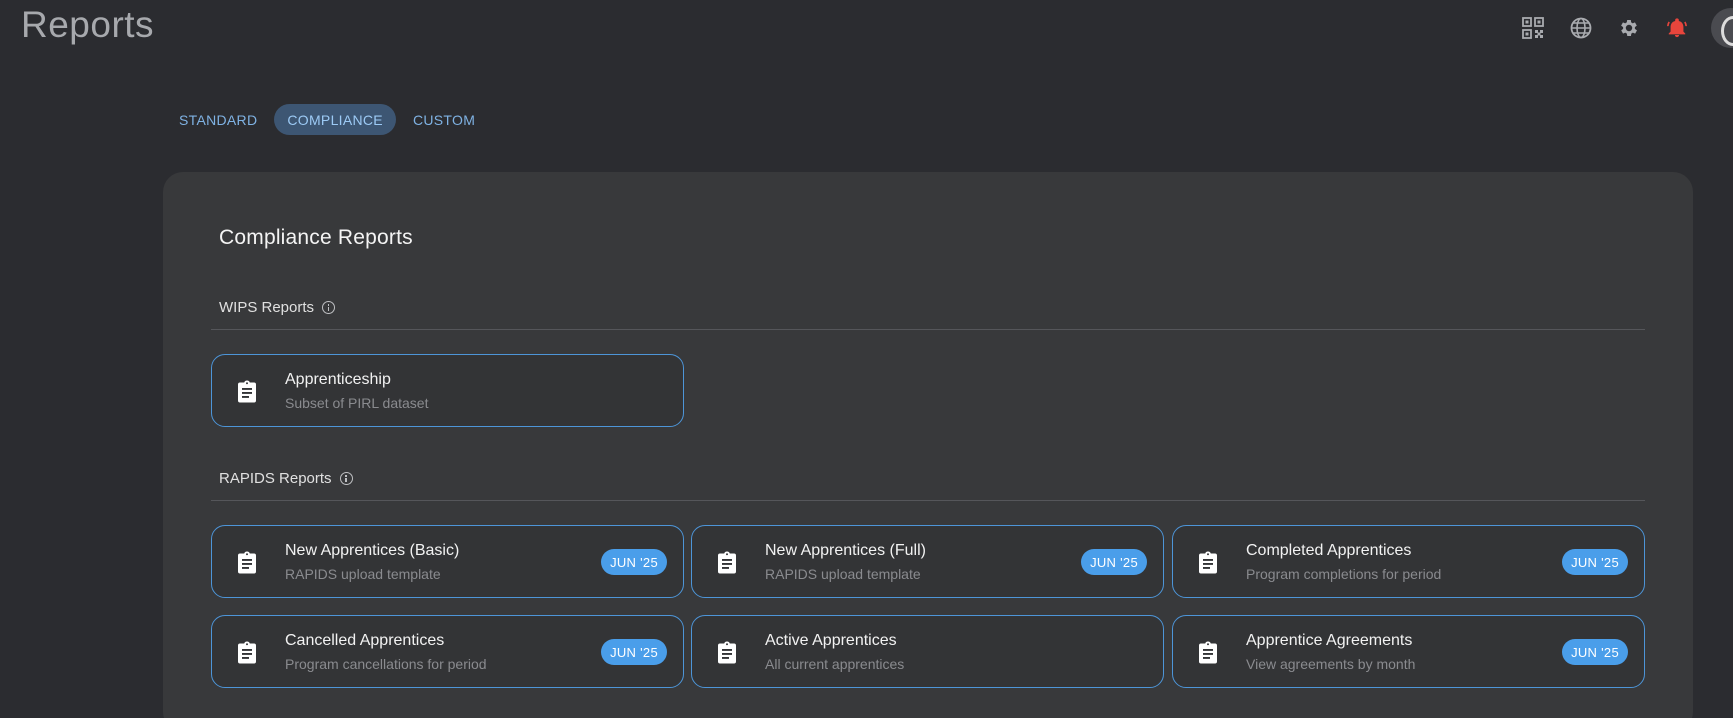 This screenshot has height=718, width=1733. I want to click on tab-compliance: COMPLIANCE, so click(335, 119).